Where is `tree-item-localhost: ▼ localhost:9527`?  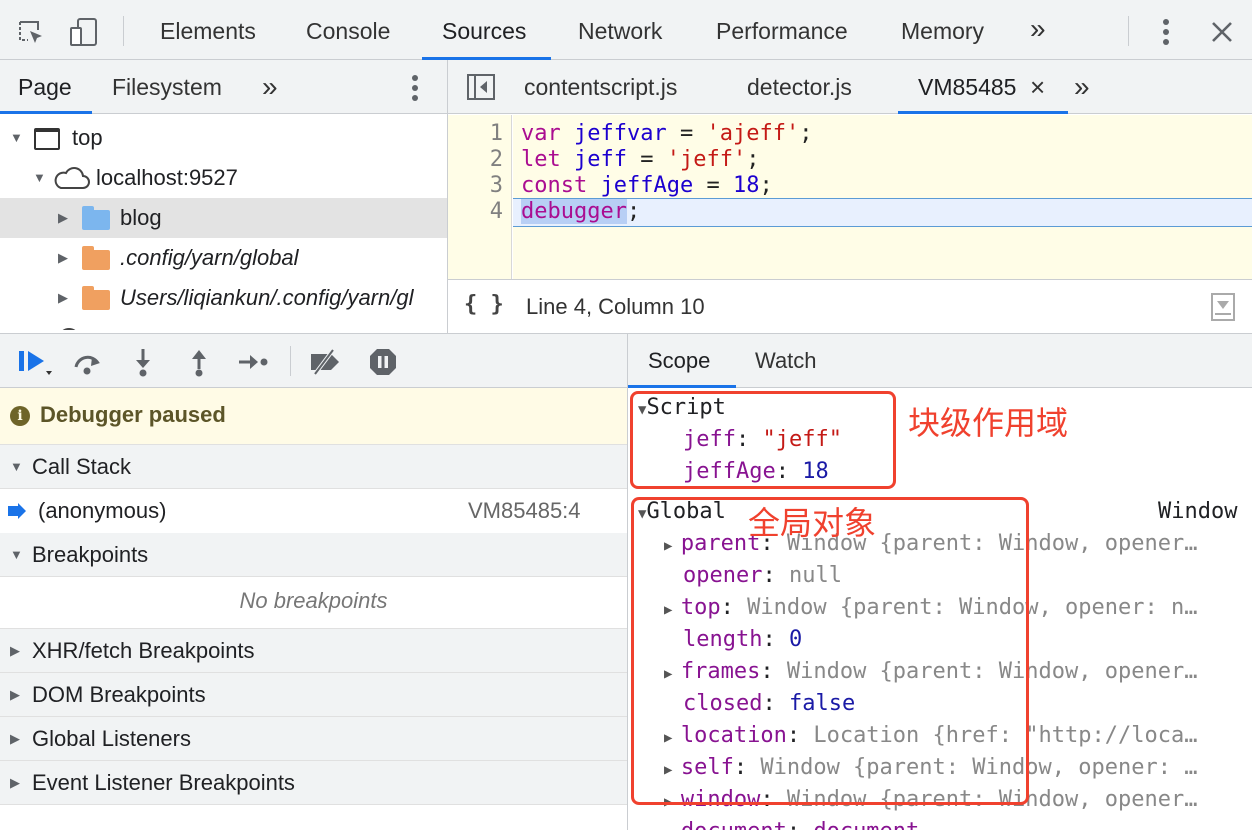
tree-item-localhost: ▼ localhost:9527 is located at coordinates (223, 178).